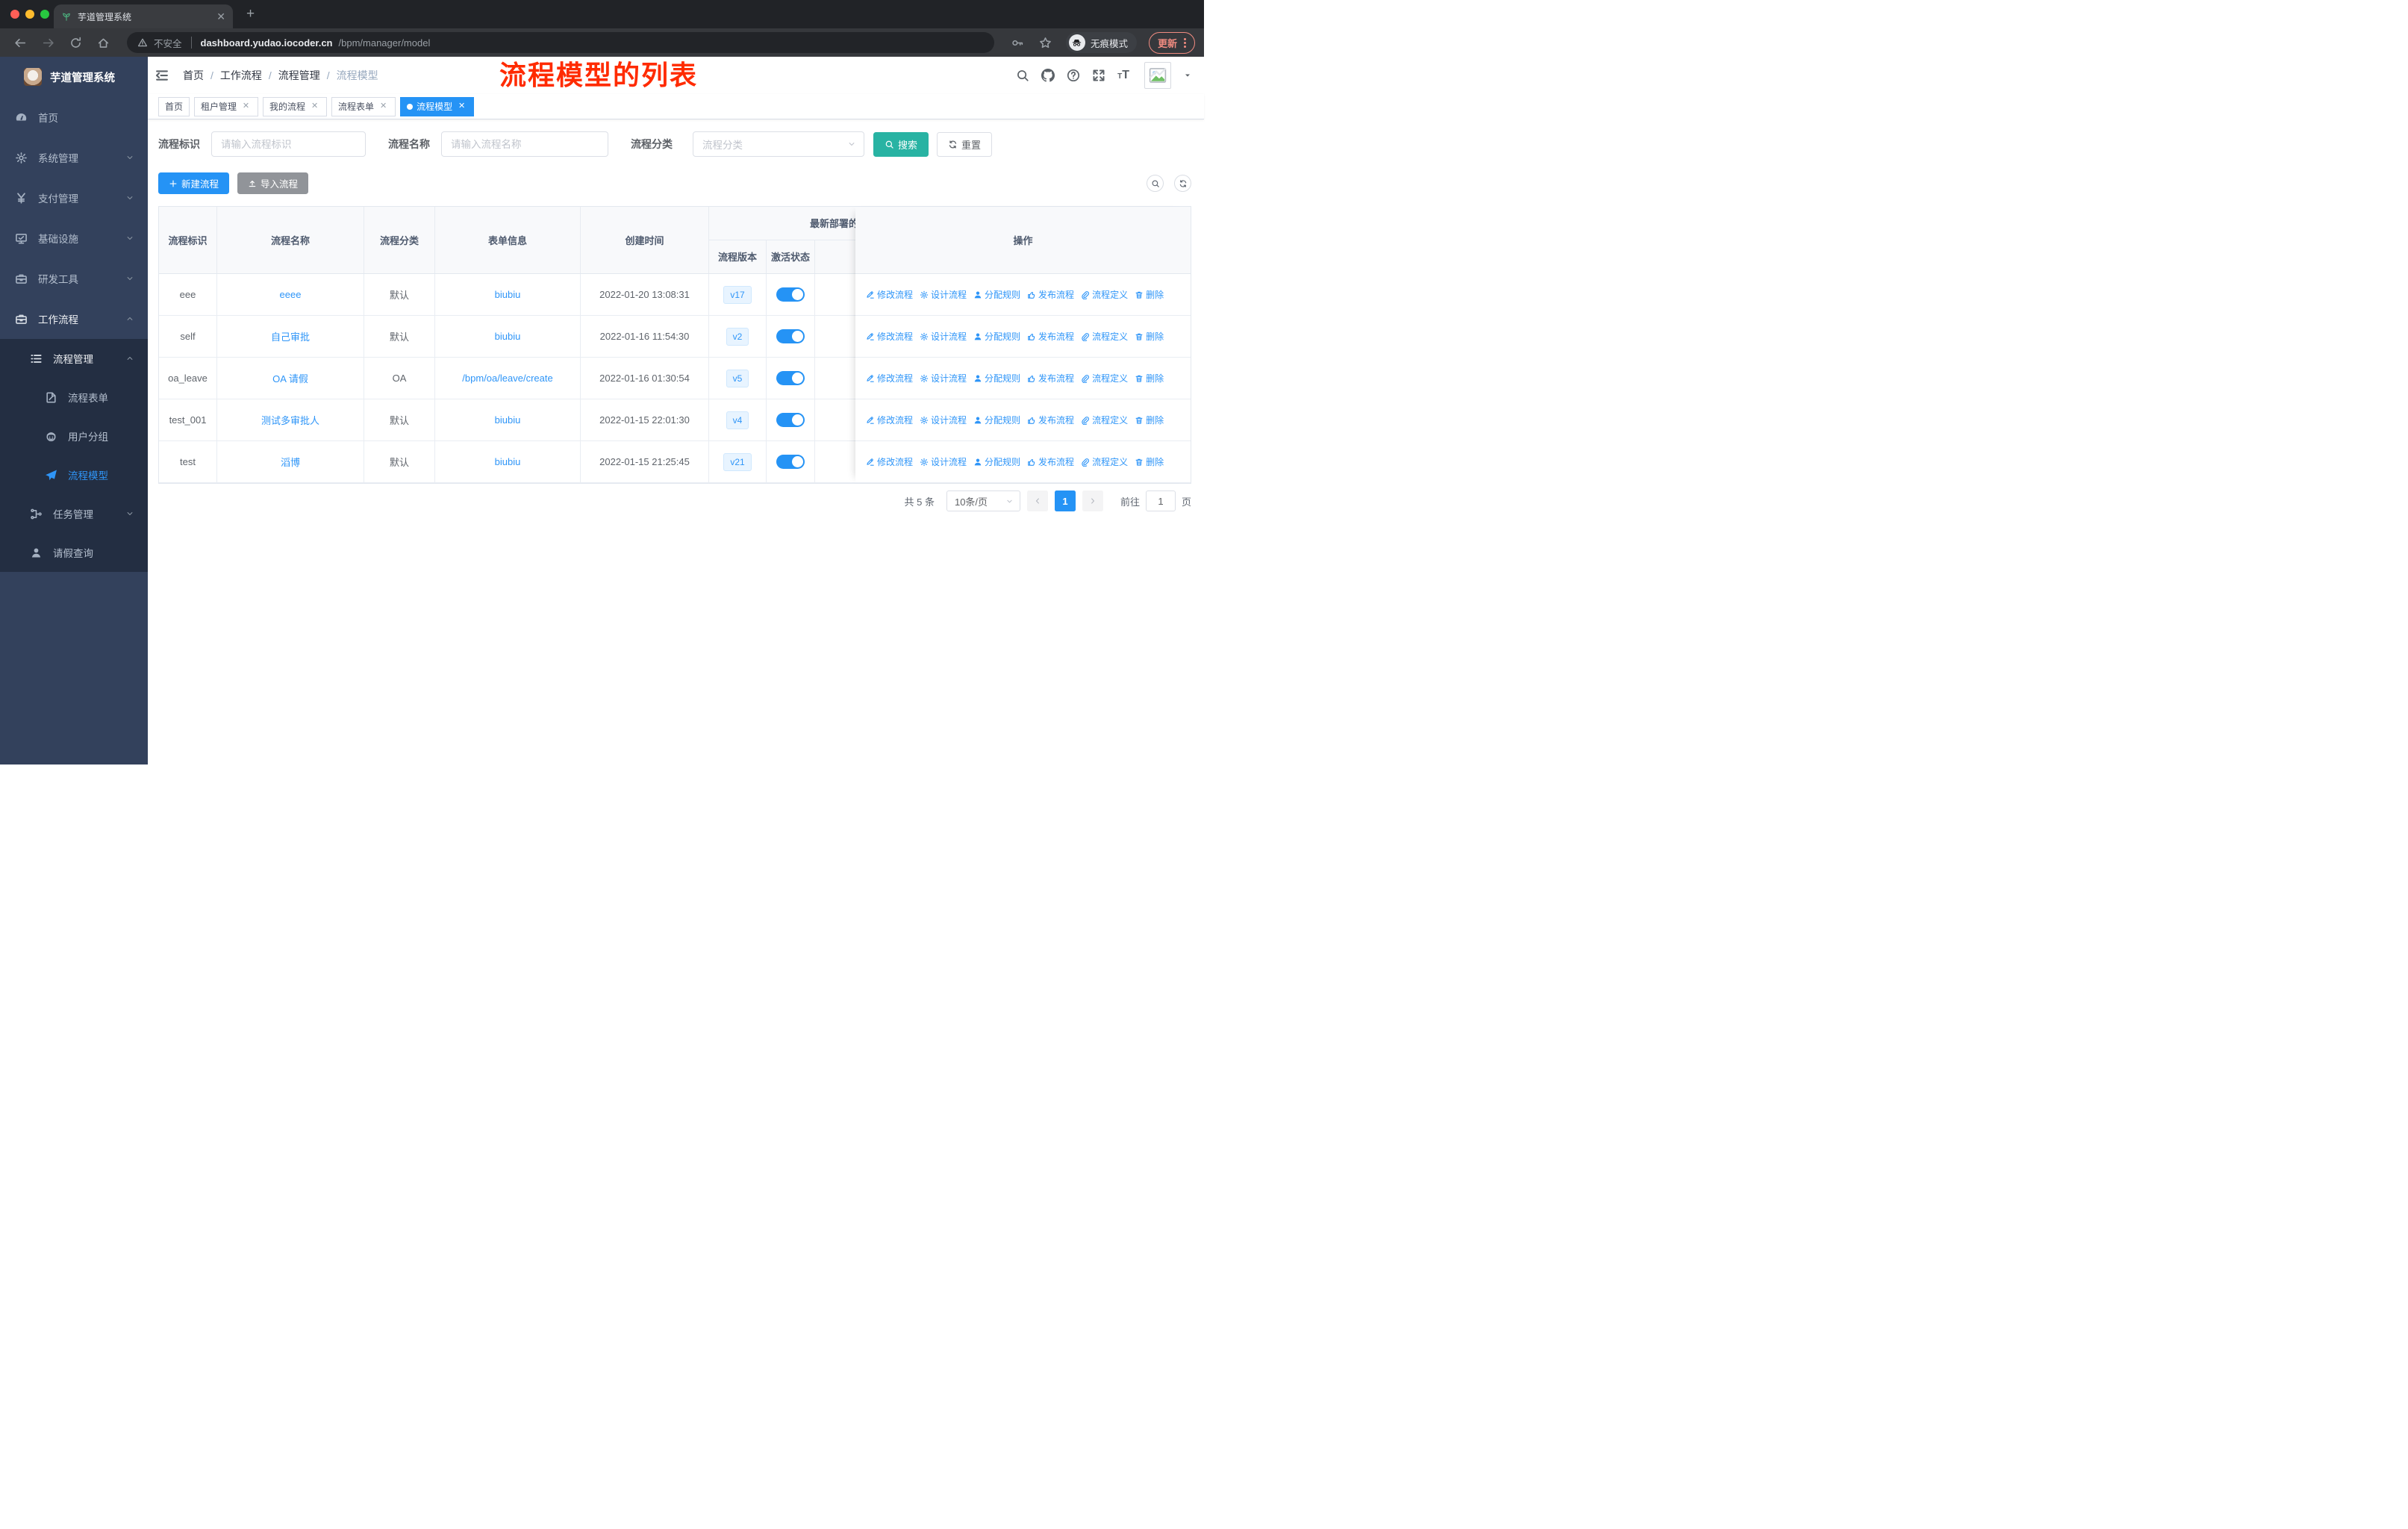 This screenshot has height=1529, width=2408. What do you see at coordinates (174, 106) in the screenshot?
I see `tag-home: 首页` at bounding box center [174, 106].